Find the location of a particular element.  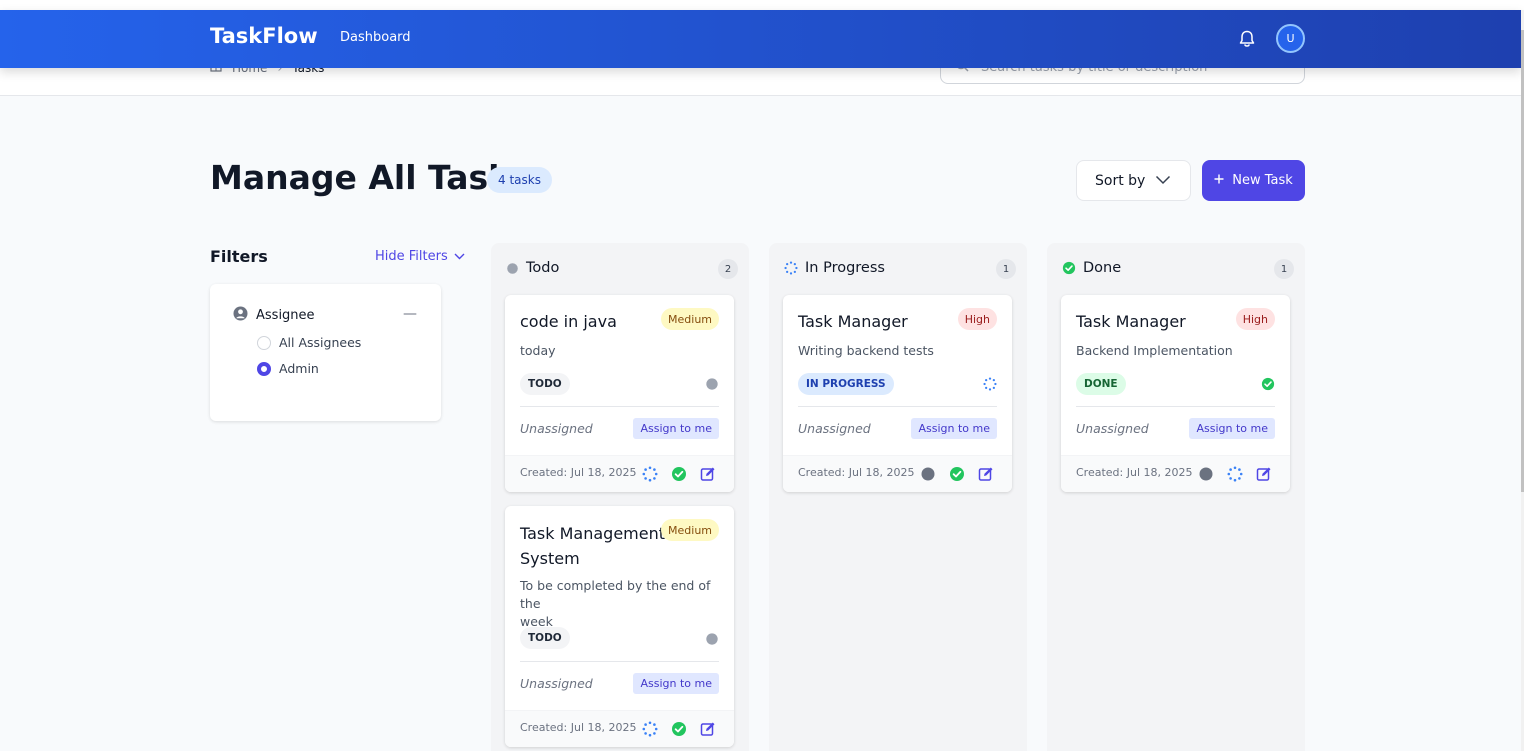

bell-icon is located at coordinates (1247, 39).